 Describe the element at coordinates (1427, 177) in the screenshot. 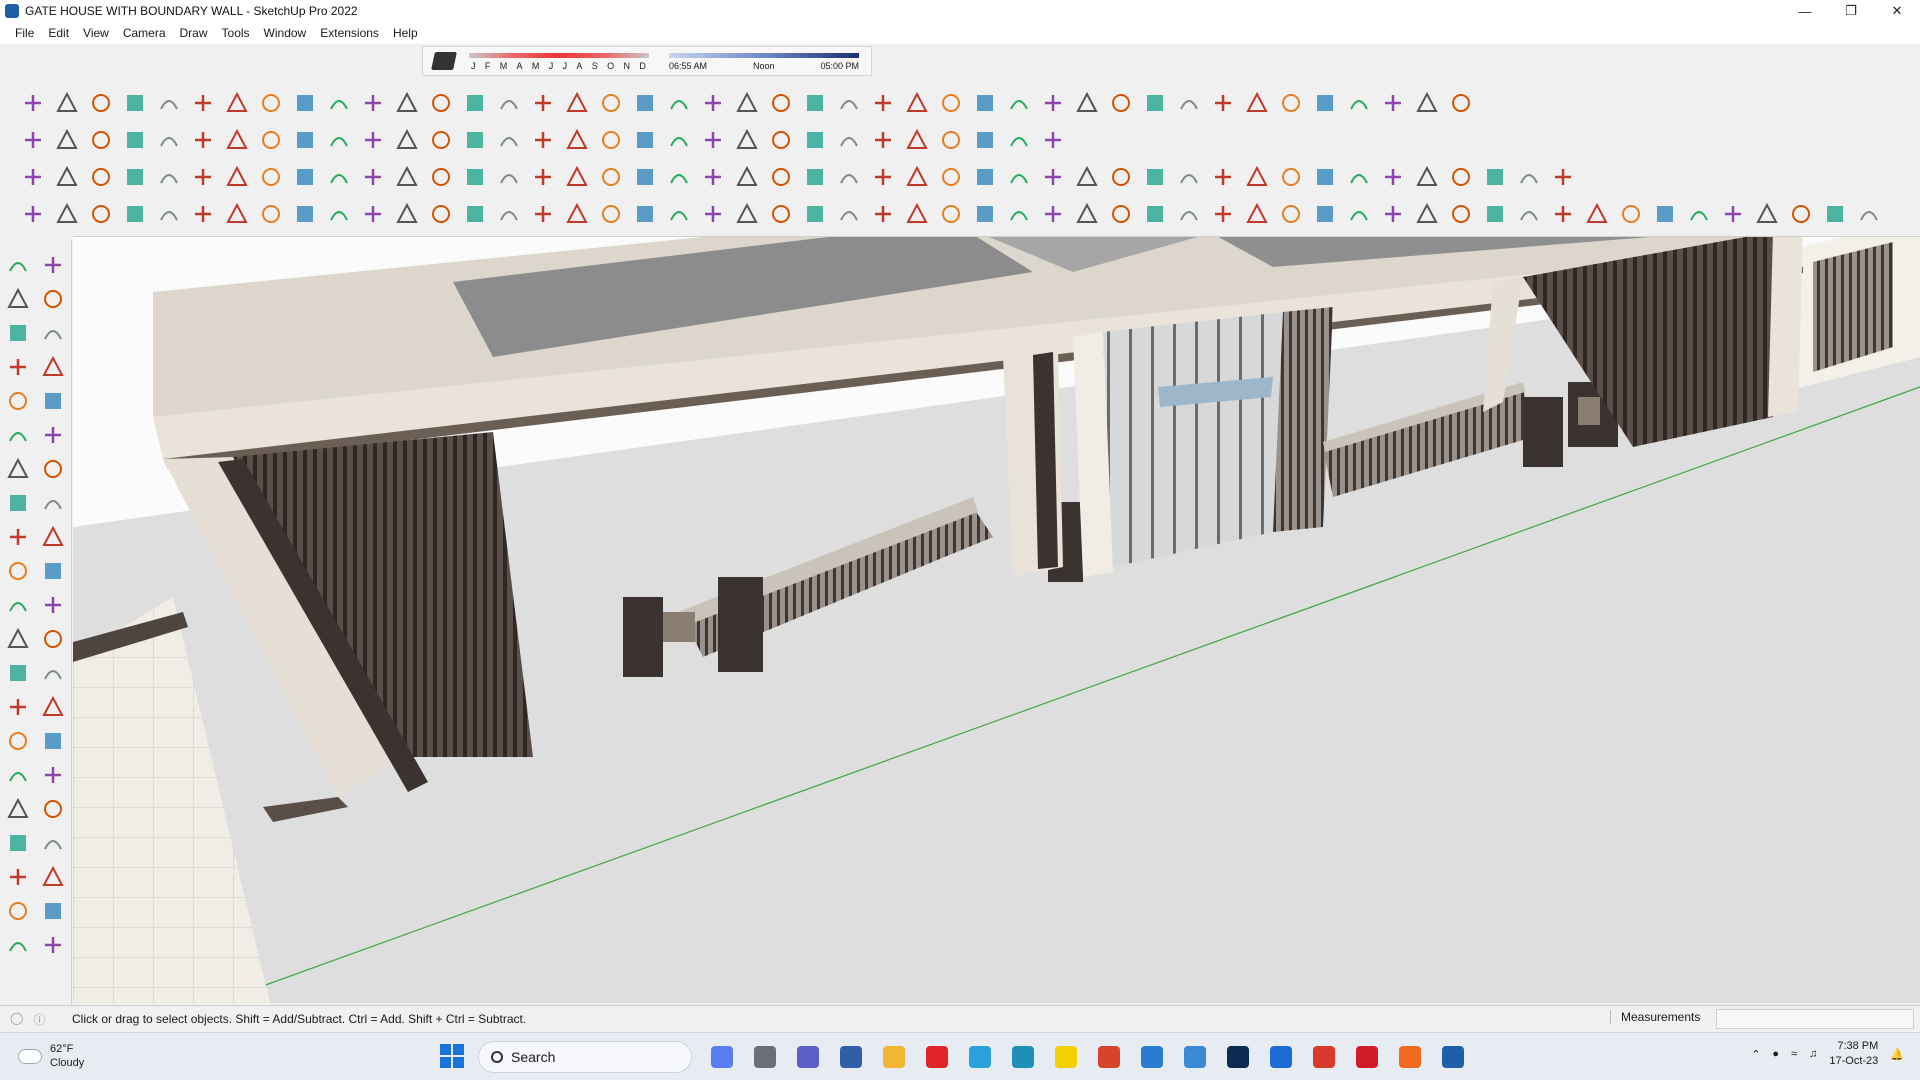

I see `material-icon` at that location.